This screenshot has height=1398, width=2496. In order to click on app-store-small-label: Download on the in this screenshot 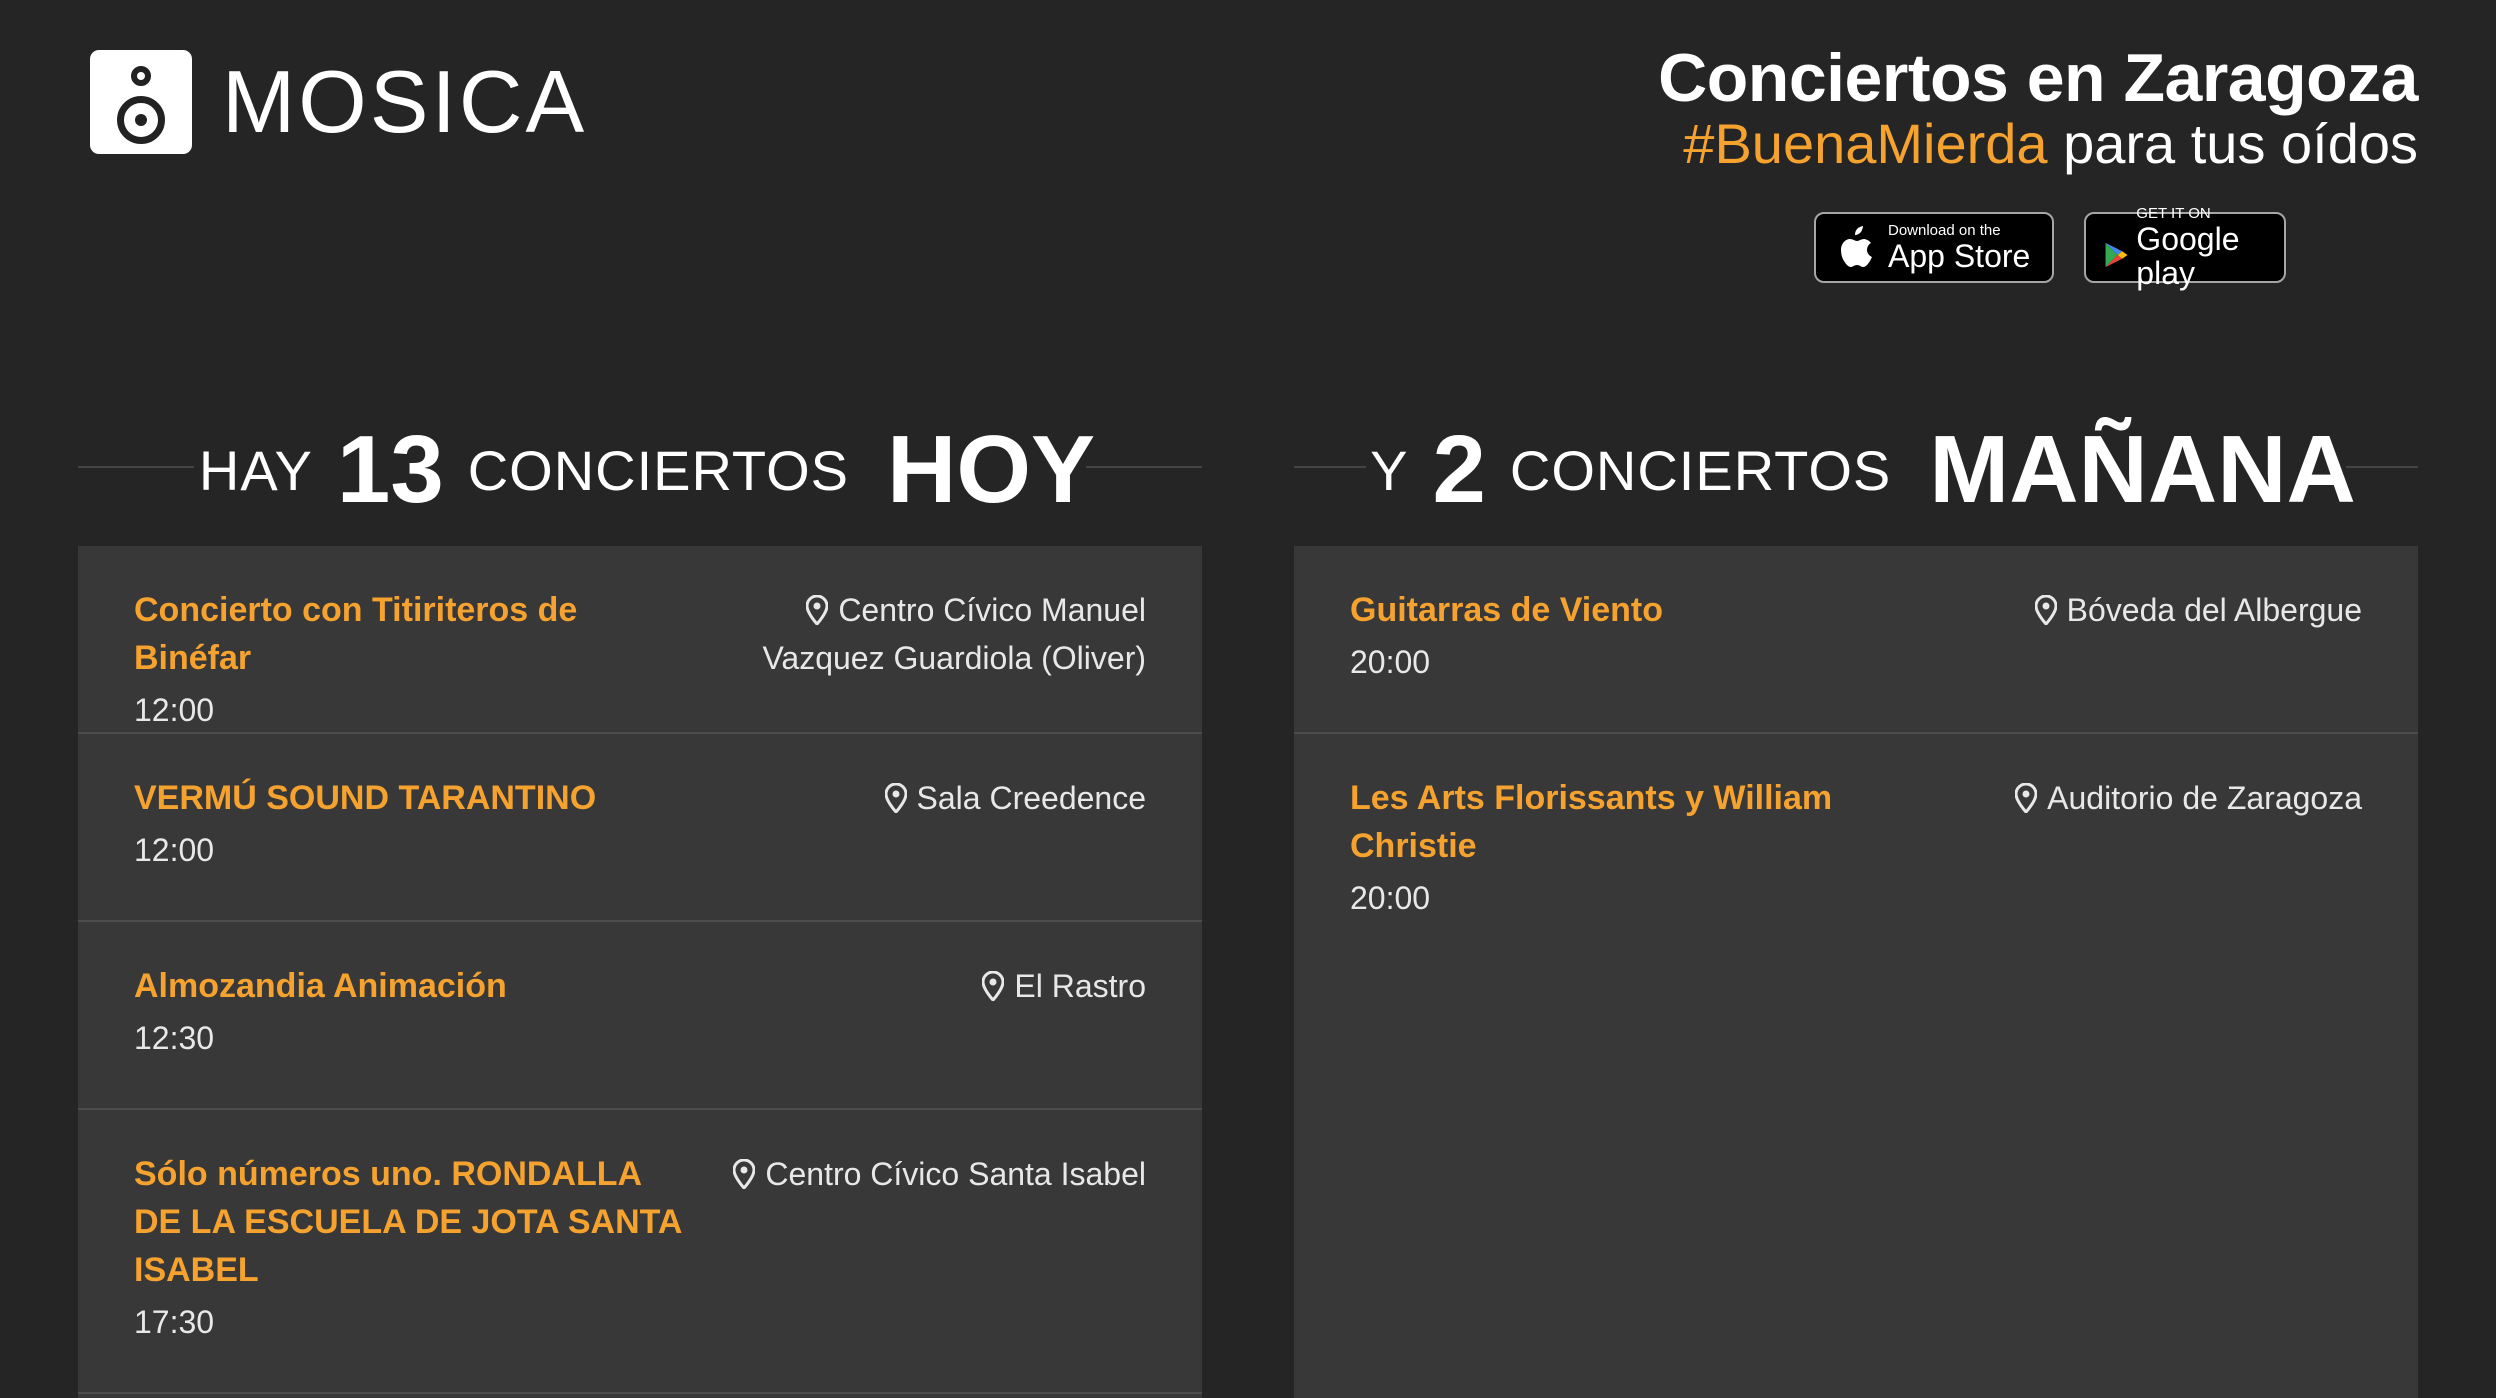, I will do `click(1944, 230)`.